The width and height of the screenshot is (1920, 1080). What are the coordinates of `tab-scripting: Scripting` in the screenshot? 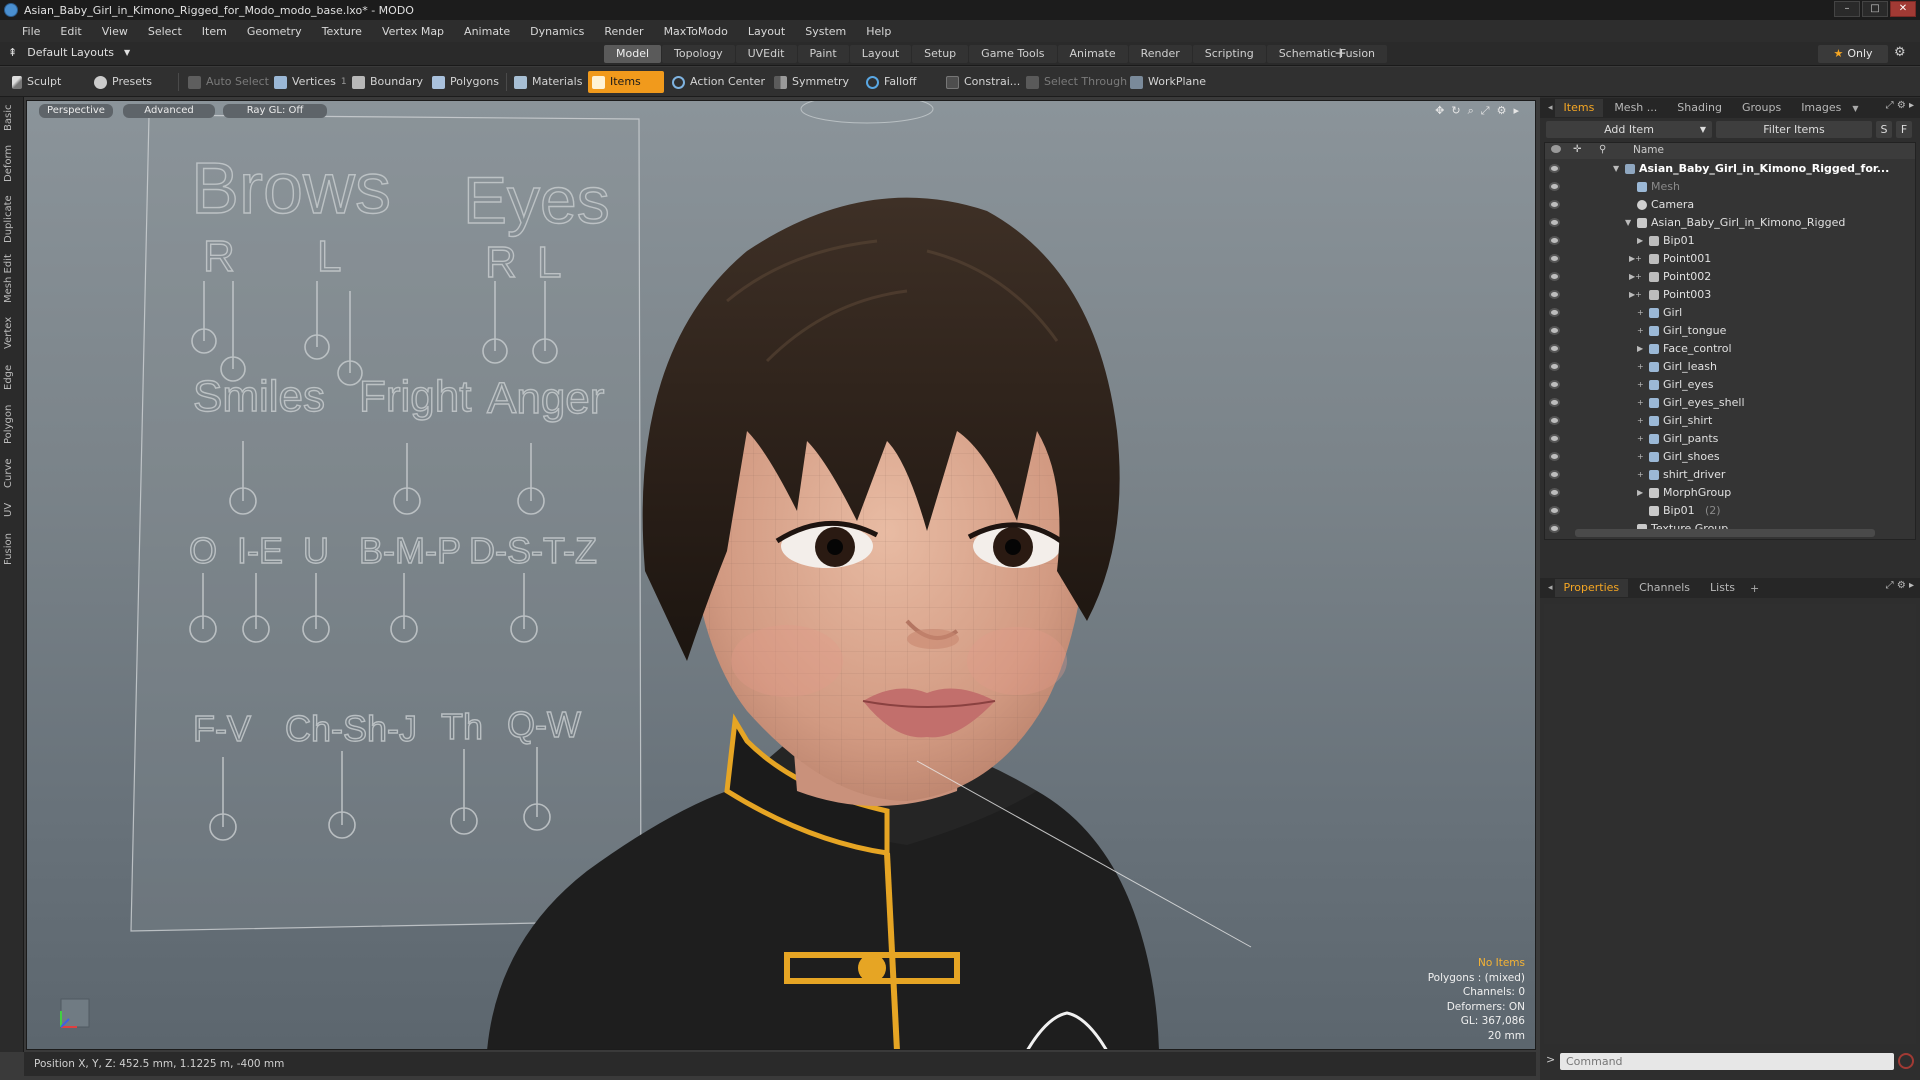 It's located at (1229, 54).